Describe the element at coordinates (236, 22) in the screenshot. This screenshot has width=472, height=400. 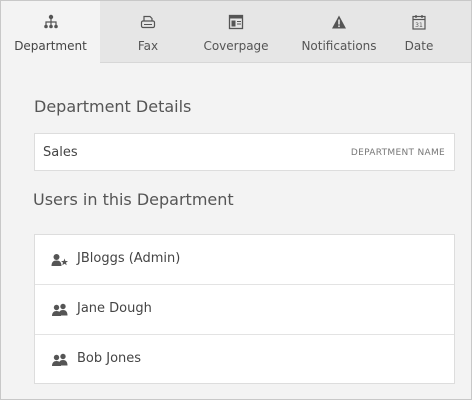
I see `coverpage-icon` at that location.